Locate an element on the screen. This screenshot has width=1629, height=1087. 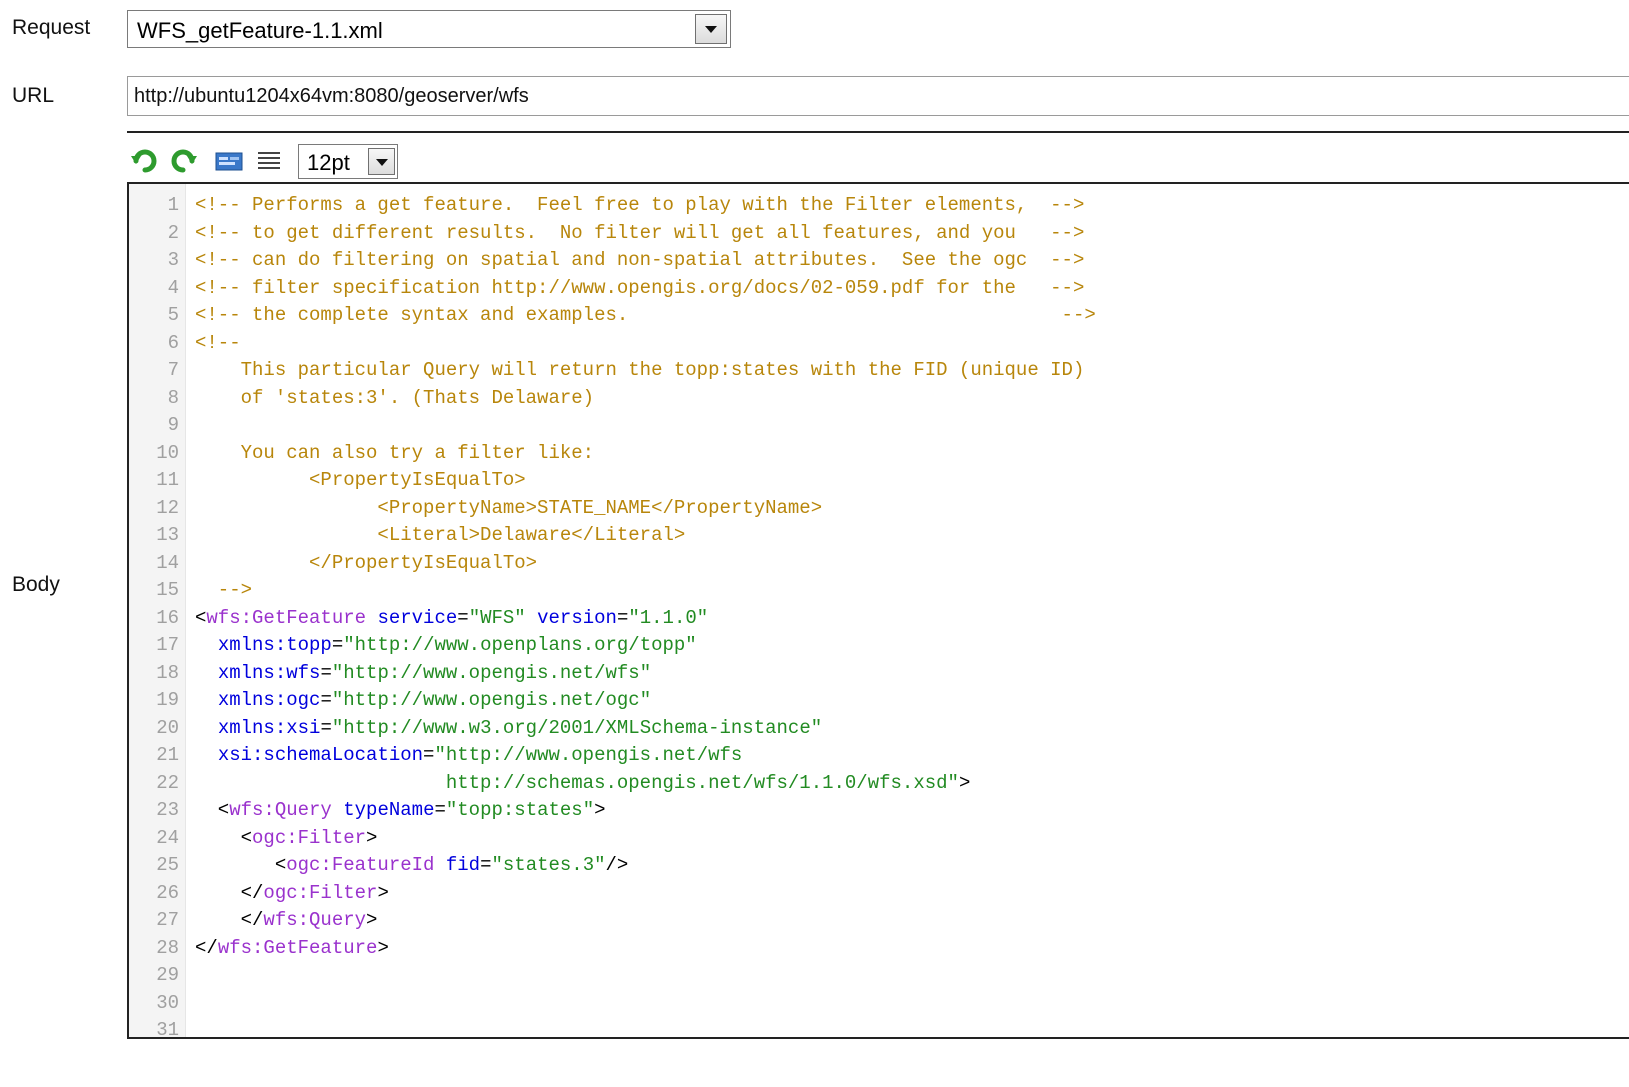
code-text: </wfs:Query> is located at coordinates (286, 921).